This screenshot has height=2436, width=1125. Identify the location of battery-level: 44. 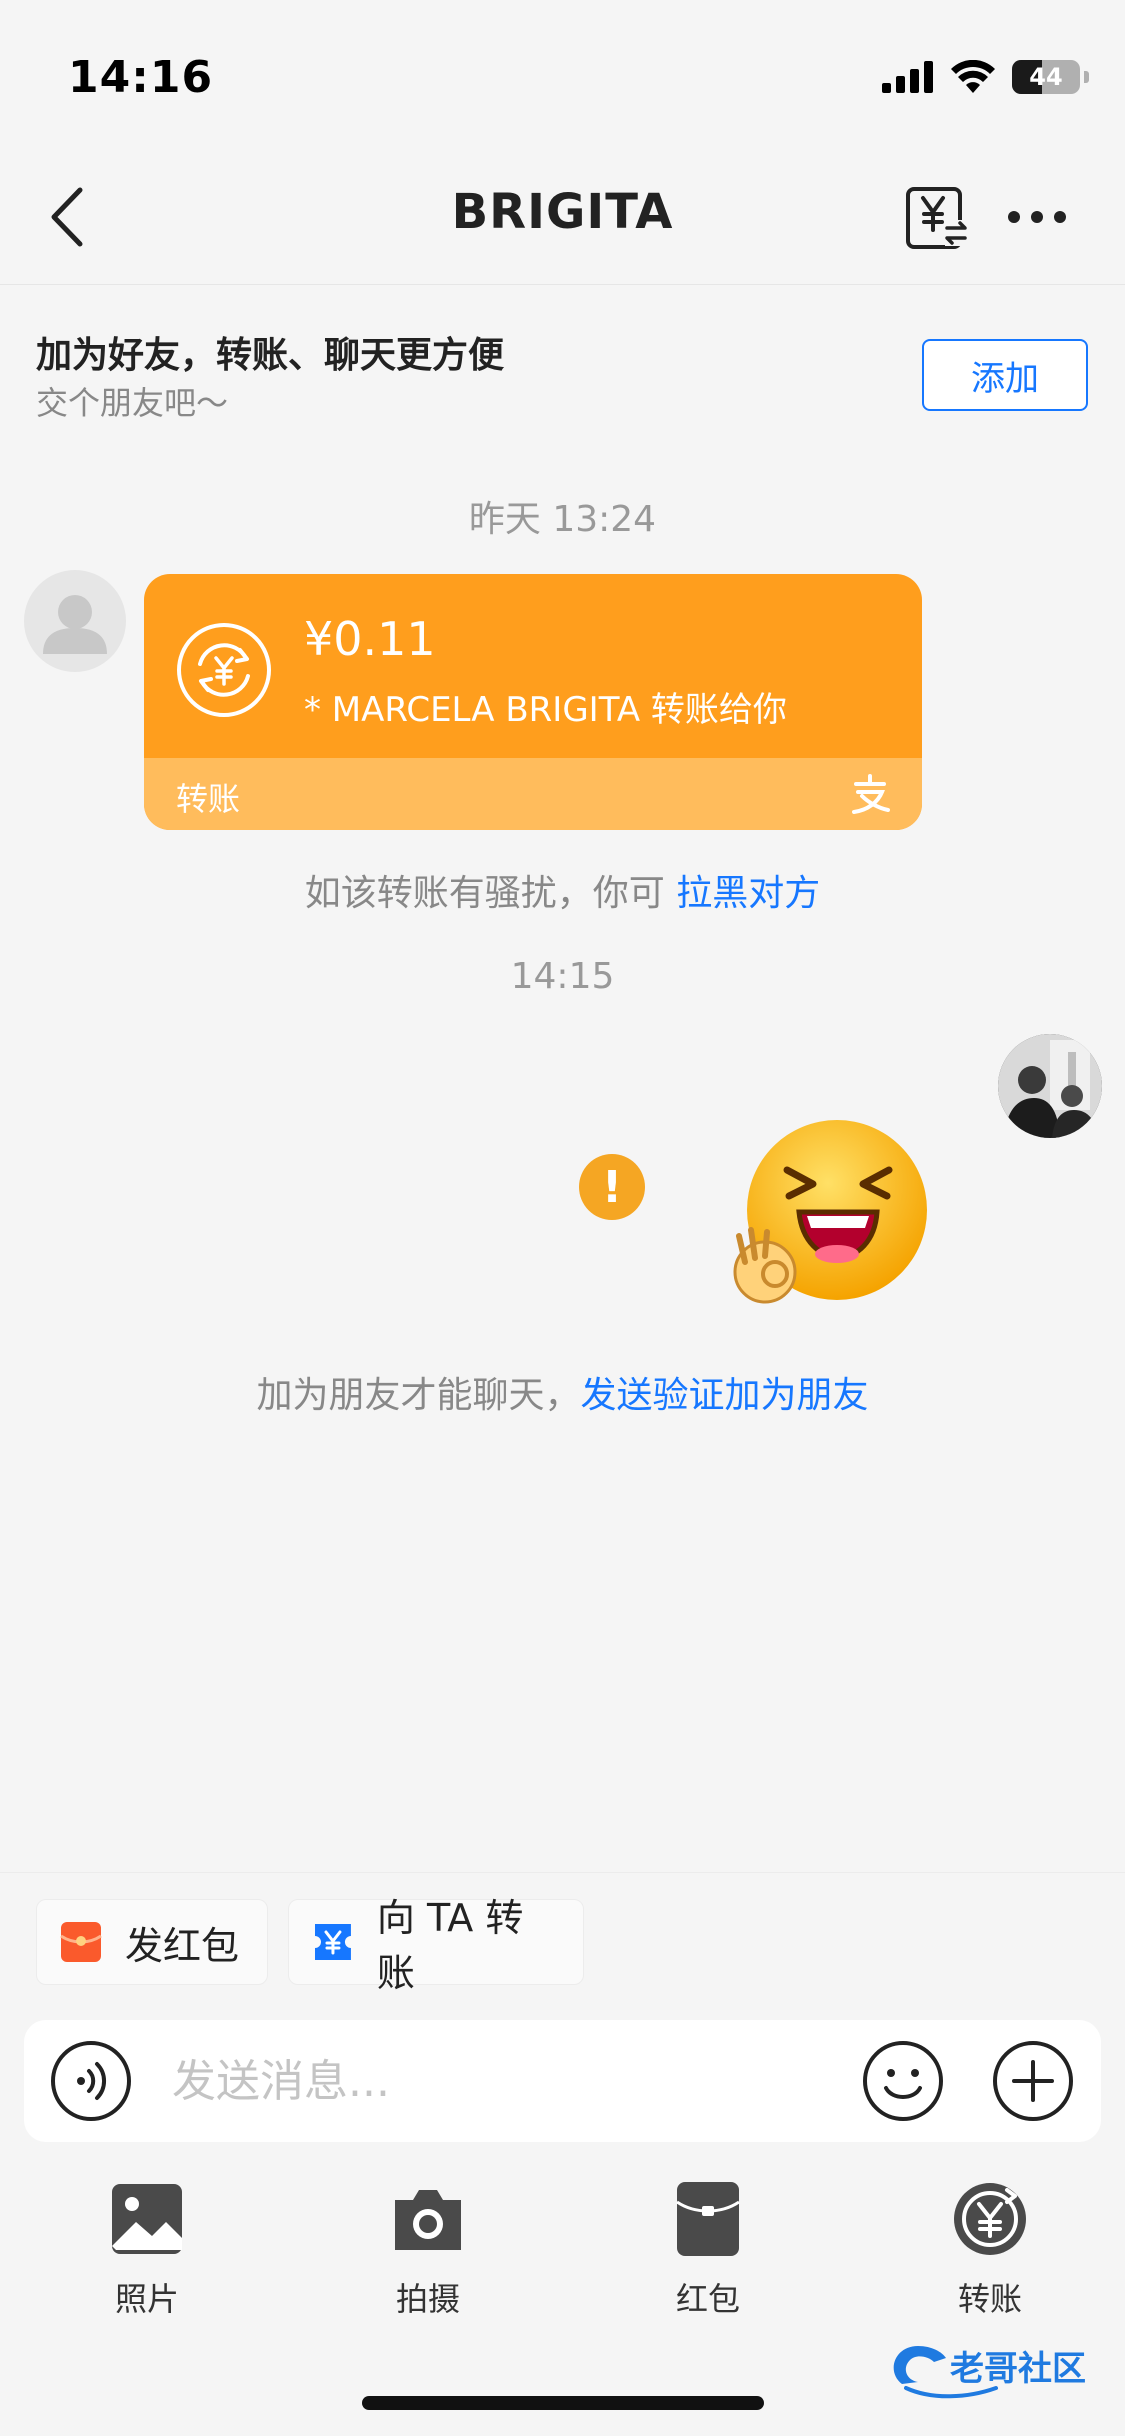
(1046, 77).